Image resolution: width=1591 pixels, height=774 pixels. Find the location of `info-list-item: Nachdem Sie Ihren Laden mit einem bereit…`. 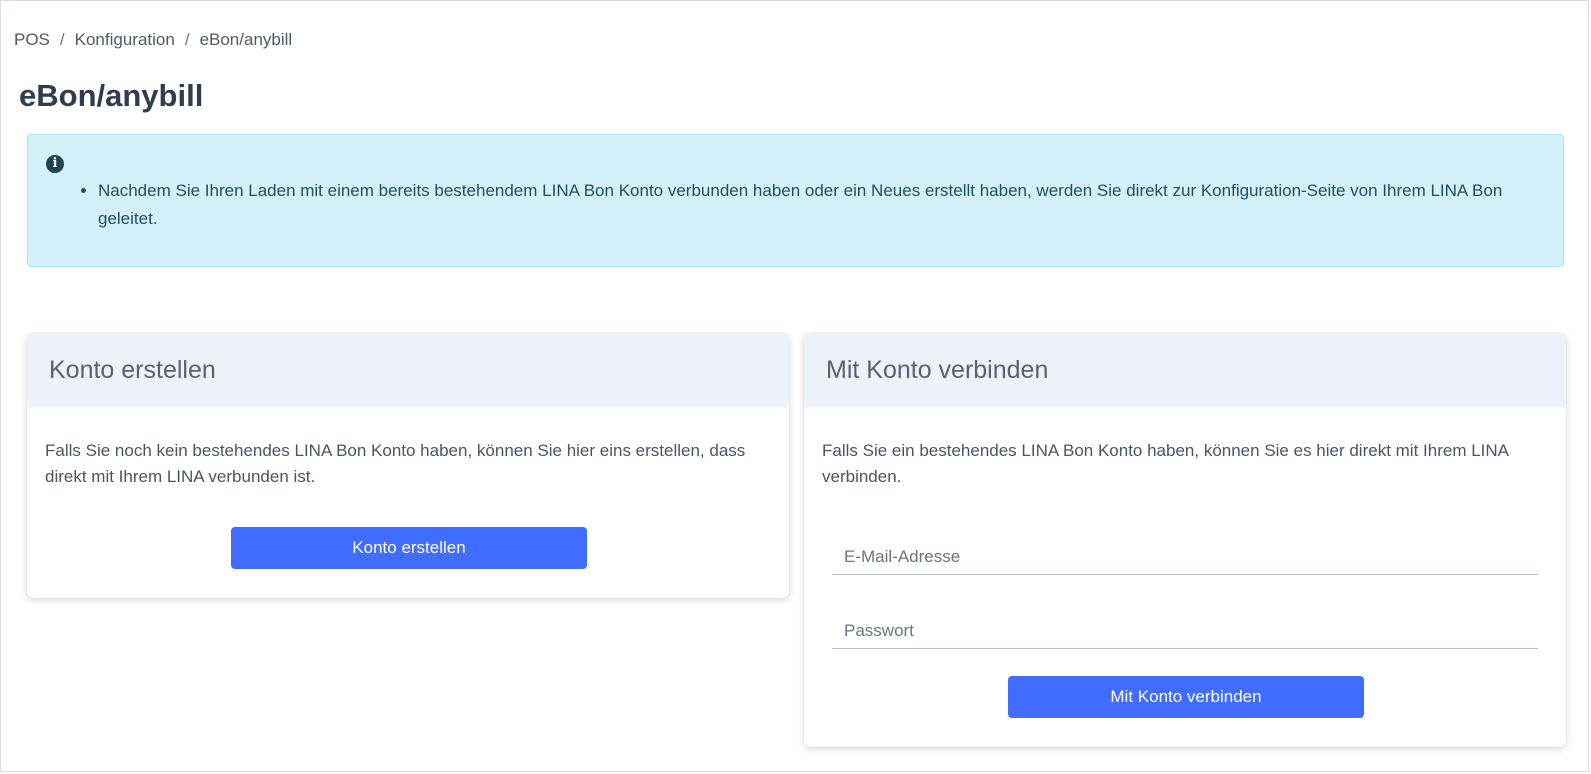

info-list-item: Nachdem Sie Ihren Laden mit einem bereit… is located at coordinates (815, 205).